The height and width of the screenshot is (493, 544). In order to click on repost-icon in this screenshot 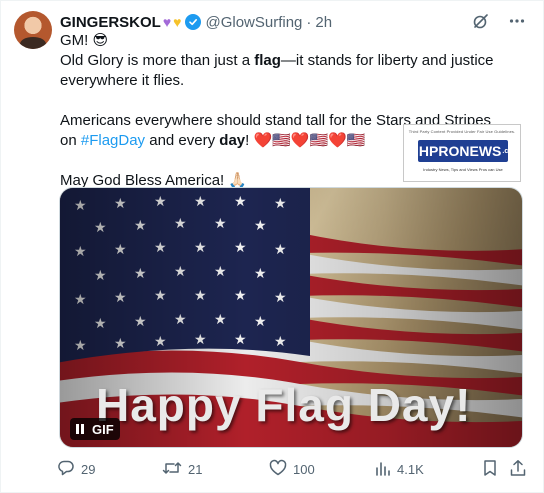, I will do `click(172, 469)`.